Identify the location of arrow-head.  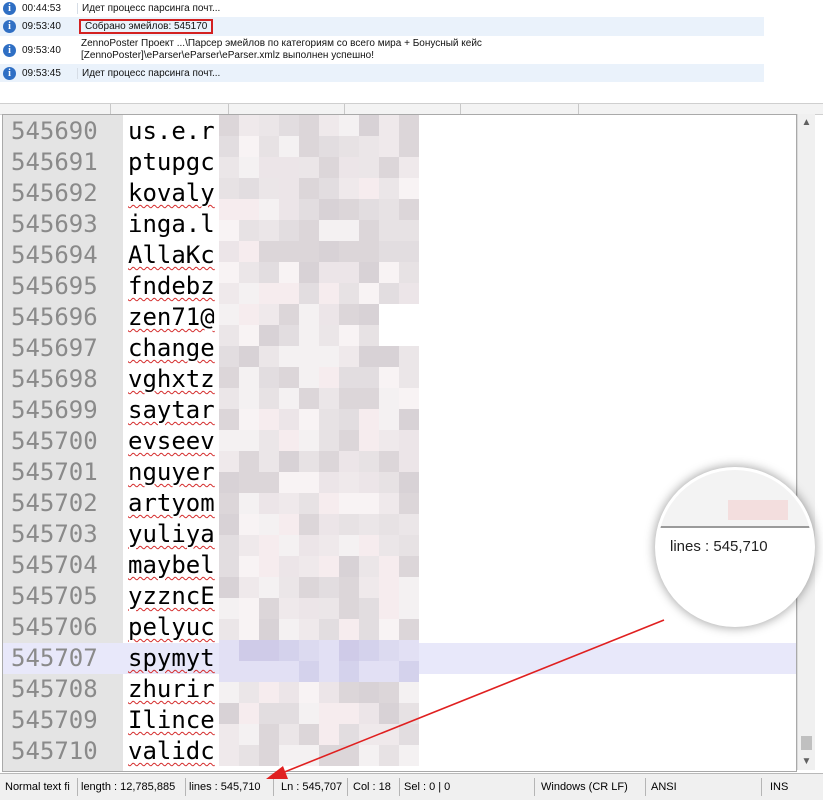
(277, 772).